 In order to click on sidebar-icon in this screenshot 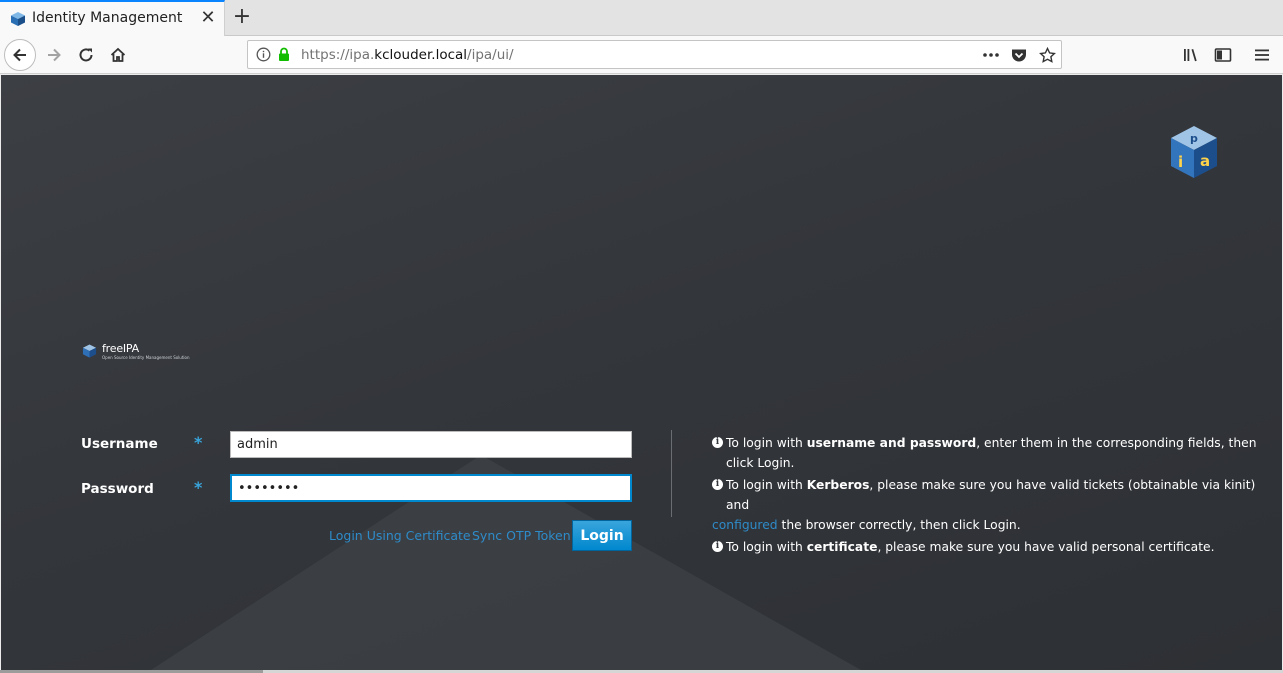, I will do `click(1223, 55)`.